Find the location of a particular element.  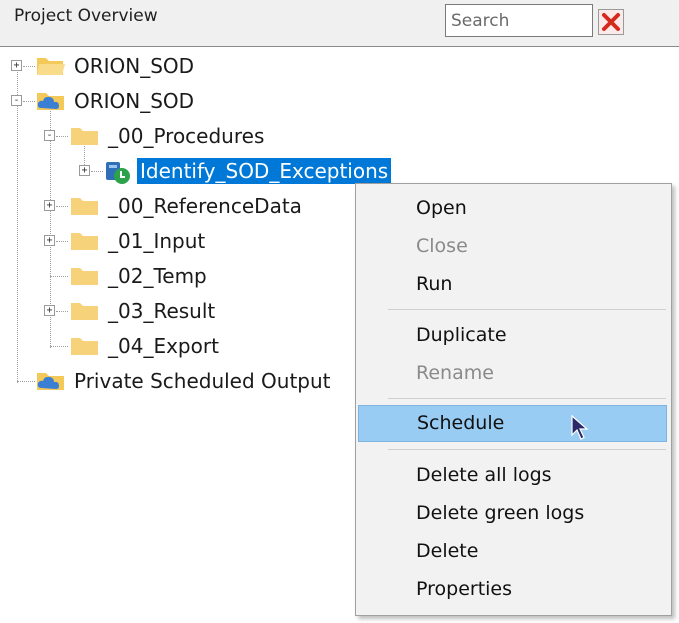

tree-item-04-export: _04_Export is located at coordinates (130, 346).